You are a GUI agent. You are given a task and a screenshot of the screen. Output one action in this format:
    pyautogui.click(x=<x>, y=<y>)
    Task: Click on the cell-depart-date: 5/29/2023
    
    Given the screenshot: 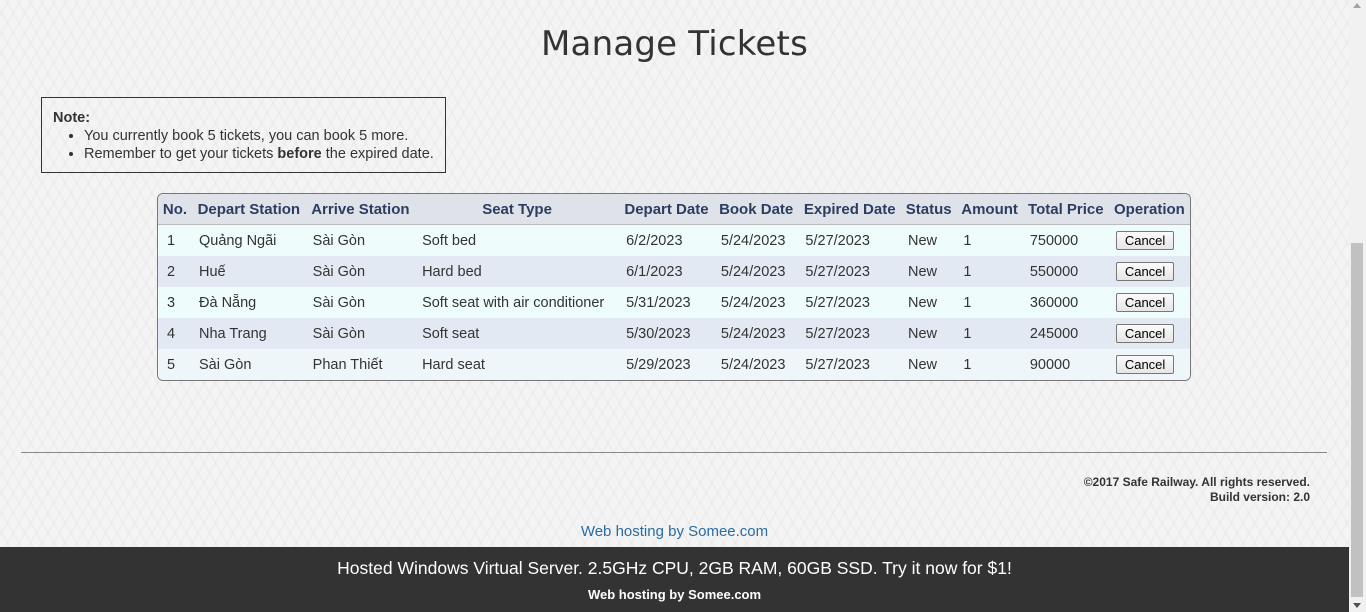 What is the action you would take?
    pyautogui.click(x=666, y=364)
    